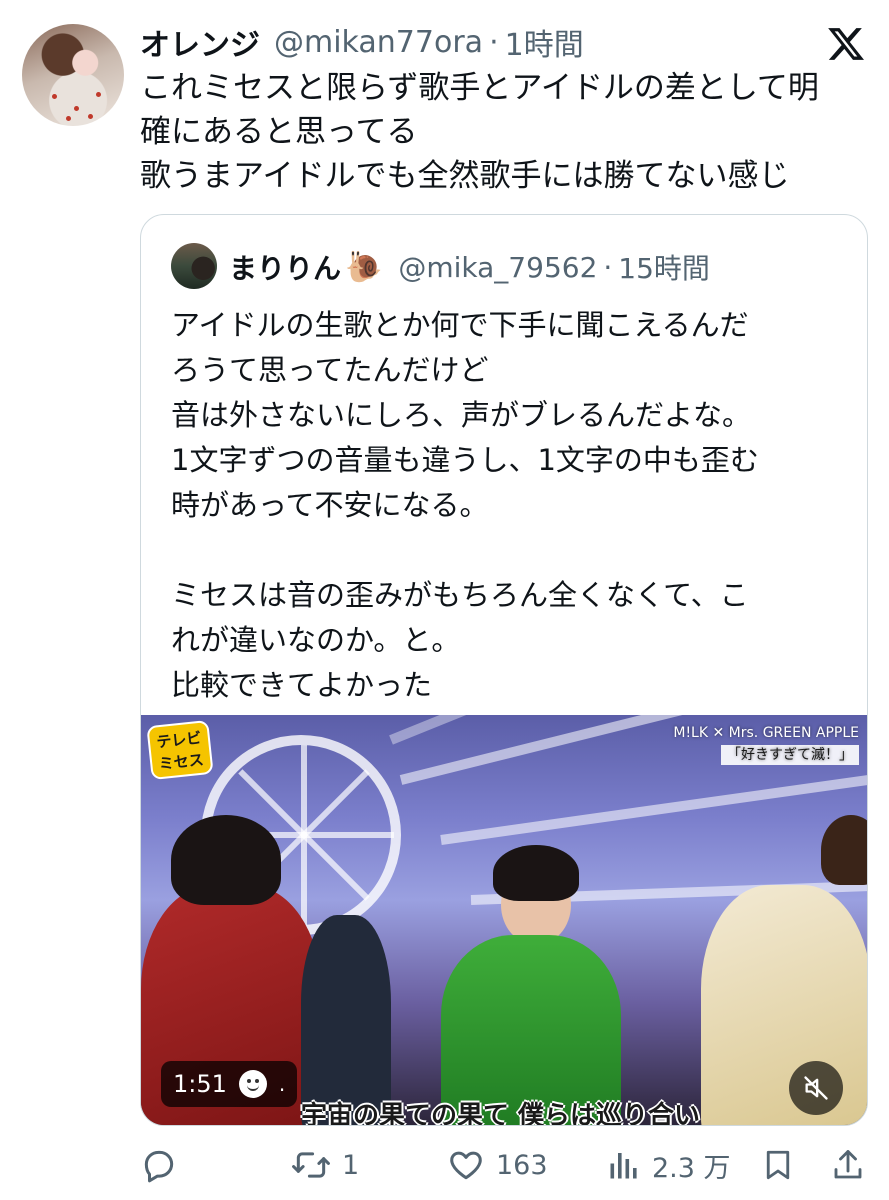  I want to click on quoted-text-line: 音は外さないにしろ、声がブレるんだよな。, so click(461, 415).